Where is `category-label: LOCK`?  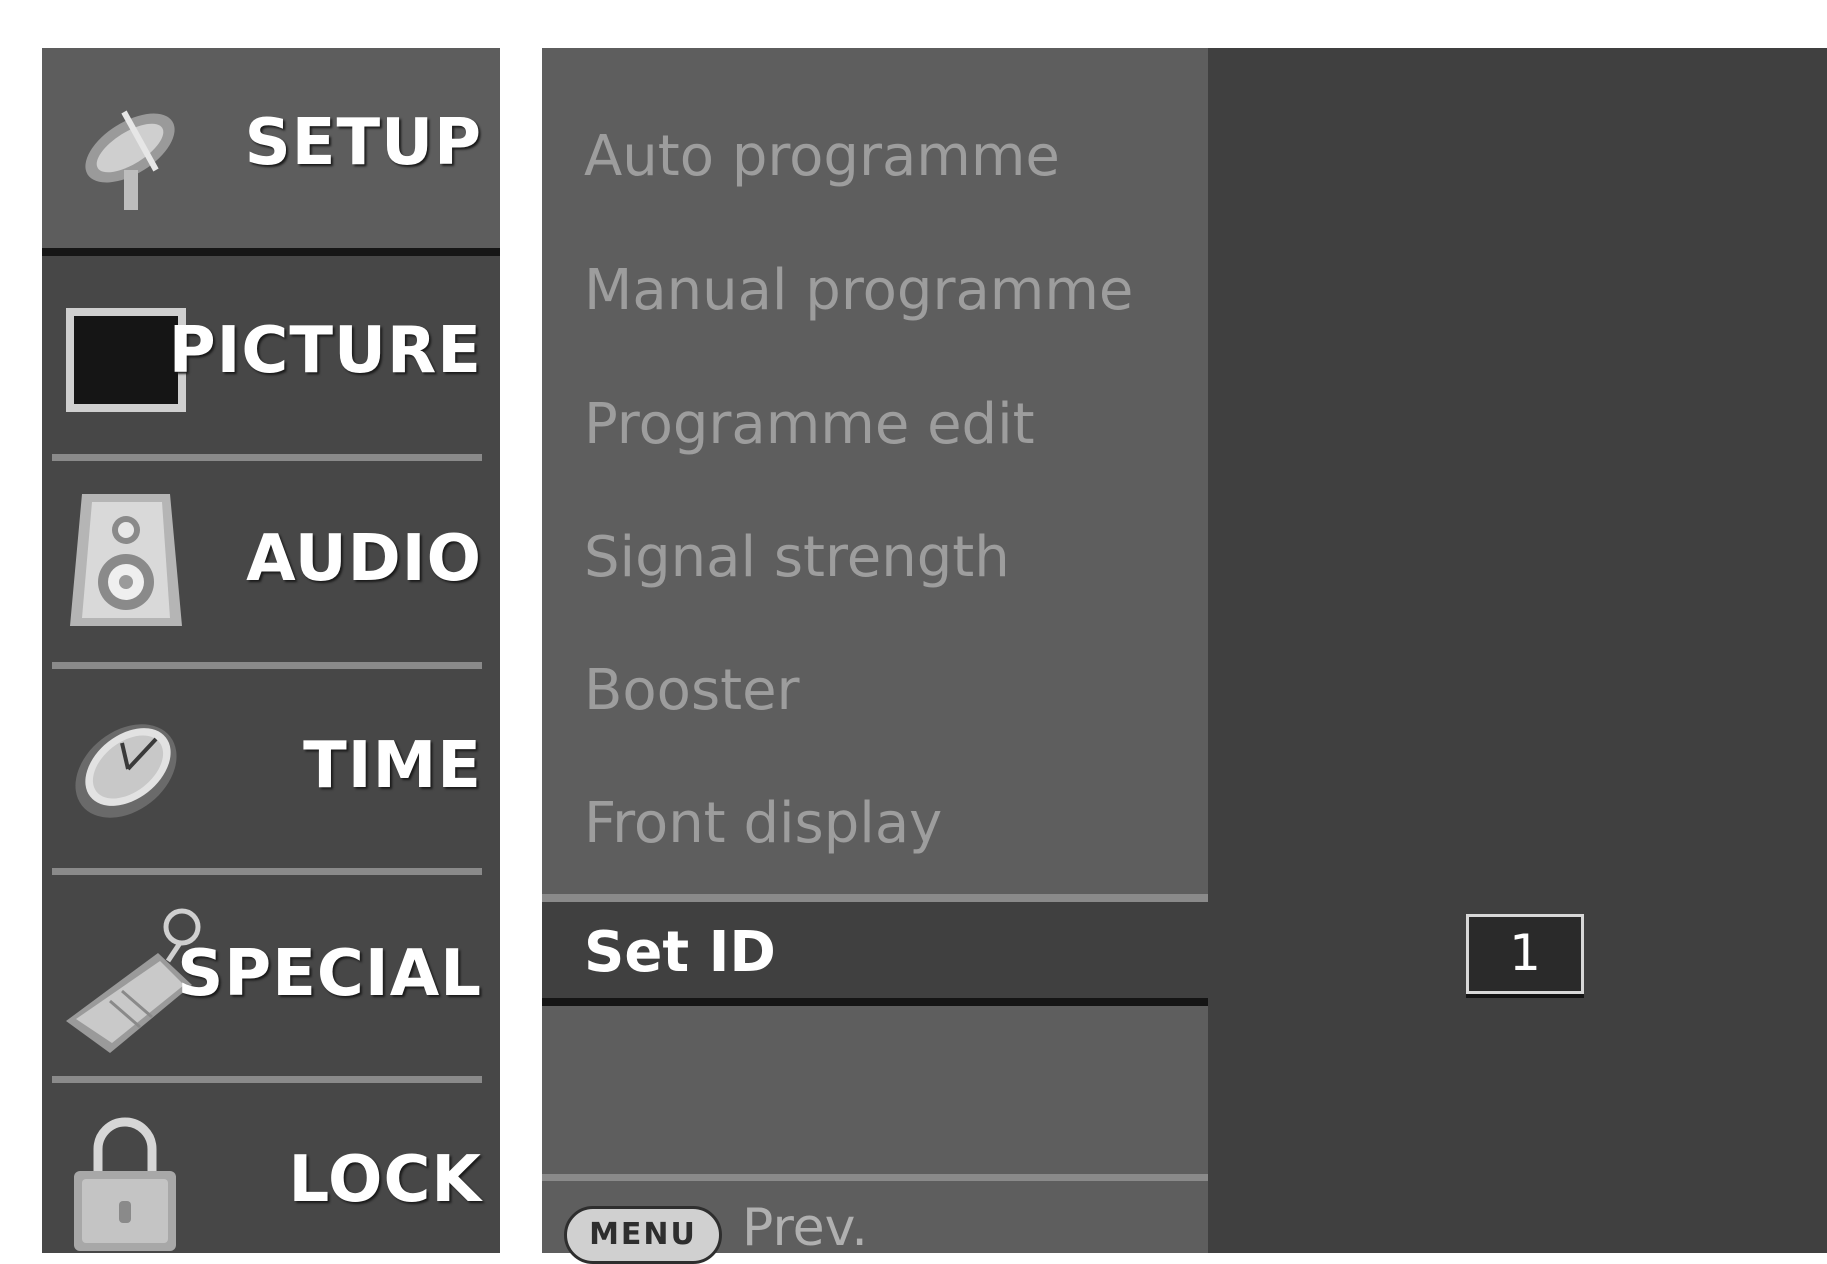
category-label: LOCK is located at coordinates (385, 1180).